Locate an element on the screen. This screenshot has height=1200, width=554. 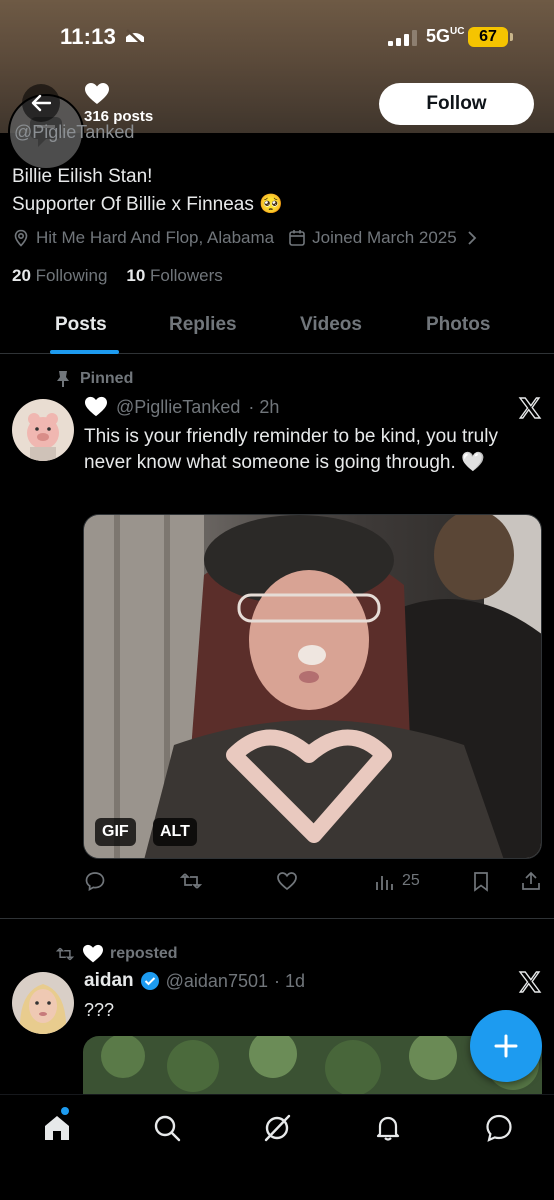
notification-dot is located at coordinates (65, 1111).